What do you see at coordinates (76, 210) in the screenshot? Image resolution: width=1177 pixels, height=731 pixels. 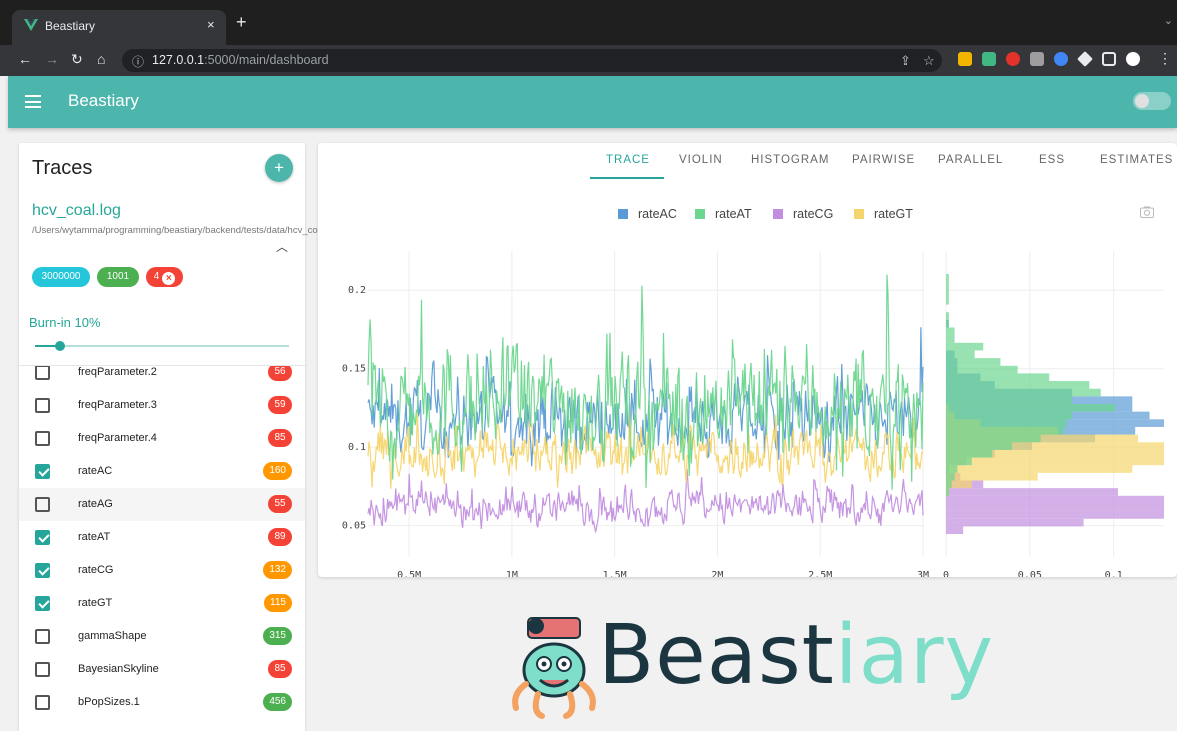 I see `trace-file-name: hcv_coal.log` at bounding box center [76, 210].